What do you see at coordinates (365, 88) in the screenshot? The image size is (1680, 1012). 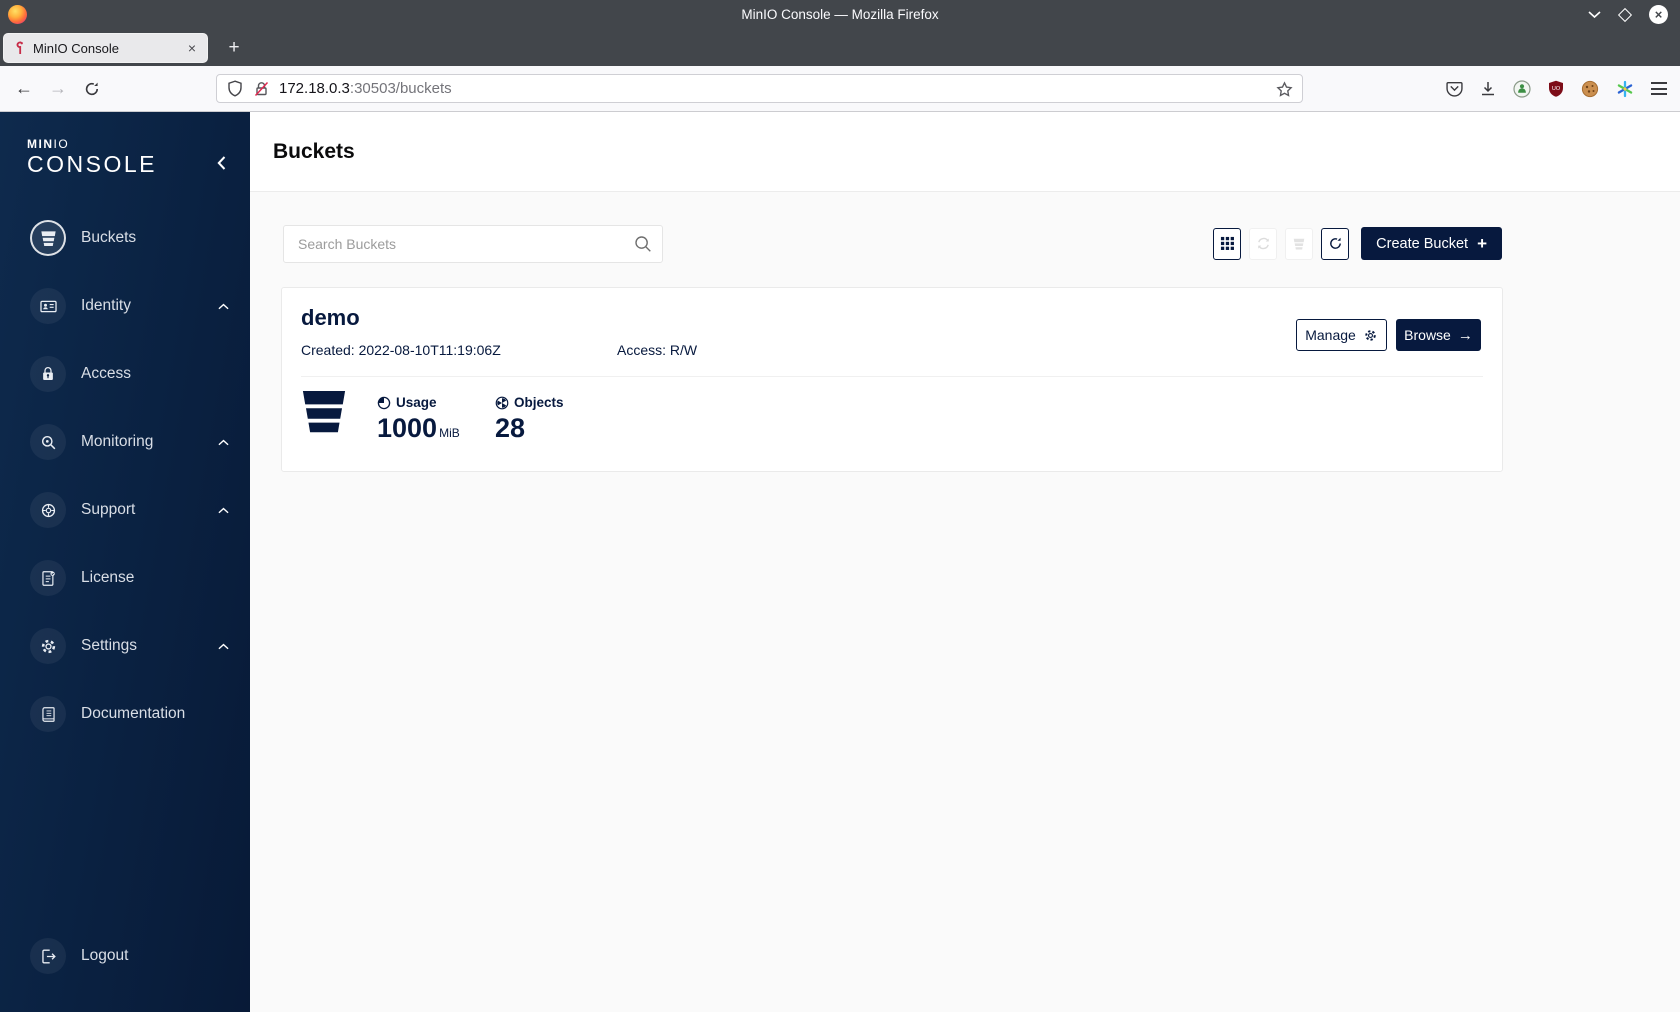 I see `url-text: 172.18.0.3:30503/buckets` at bounding box center [365, 88].